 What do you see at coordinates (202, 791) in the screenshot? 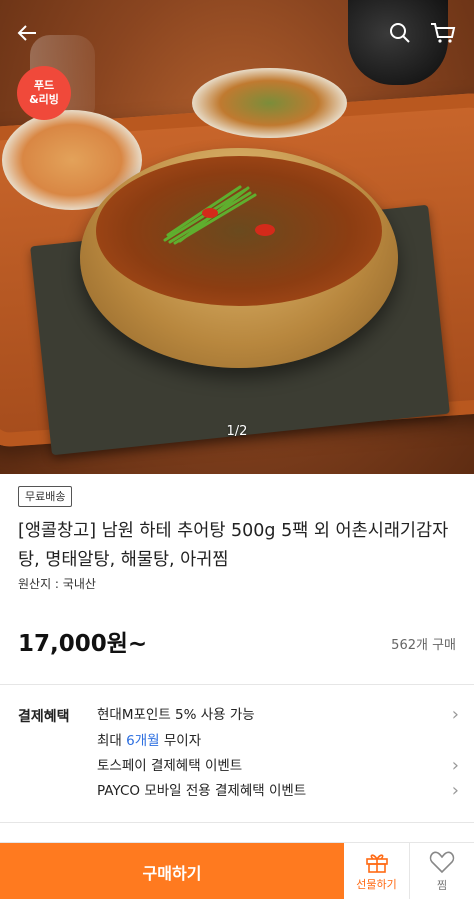
I see `benefit-text: PAYCO 모바일 전용 결제혜택 이벤트` at bounding box center [202, 791].